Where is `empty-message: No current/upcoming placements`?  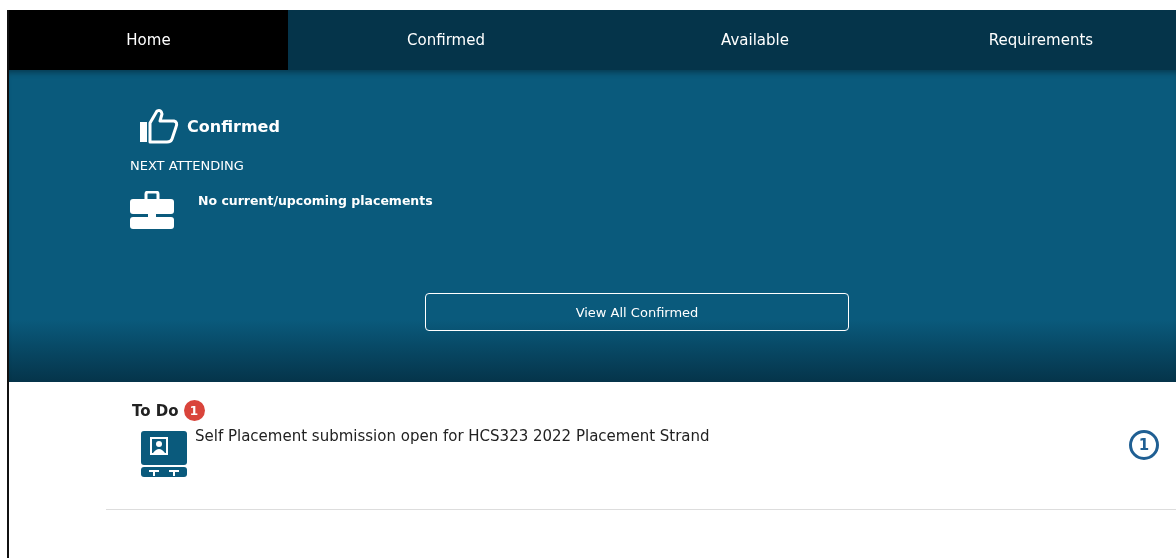 empty-message: No current/upcoming placements is located at coordinates (315, 200).